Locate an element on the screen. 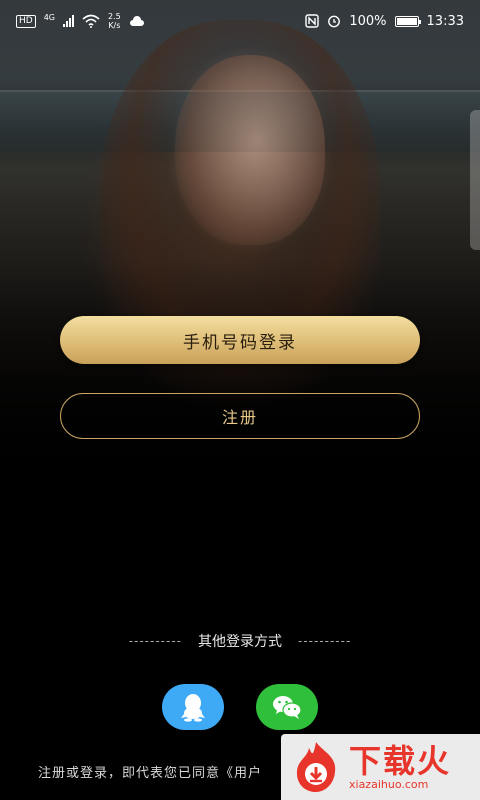 Image resolution: width=480 pixels, height=800 pixels. watermark: 下载火 xiazaihuo.com is located at coordinates (380, 767).